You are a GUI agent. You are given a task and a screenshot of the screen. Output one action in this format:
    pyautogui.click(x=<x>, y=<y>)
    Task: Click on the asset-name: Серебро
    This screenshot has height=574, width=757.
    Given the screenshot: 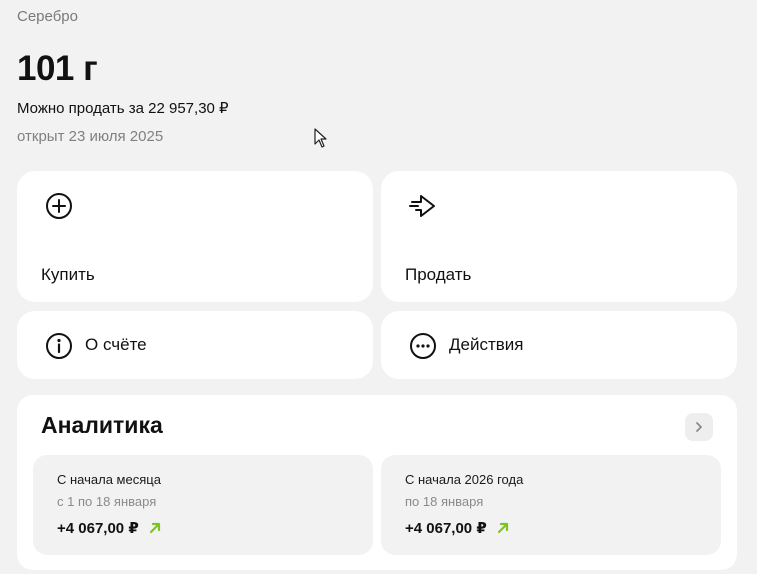 What is the action you would take?
    pyautogui.click(x=47, y=16)
    